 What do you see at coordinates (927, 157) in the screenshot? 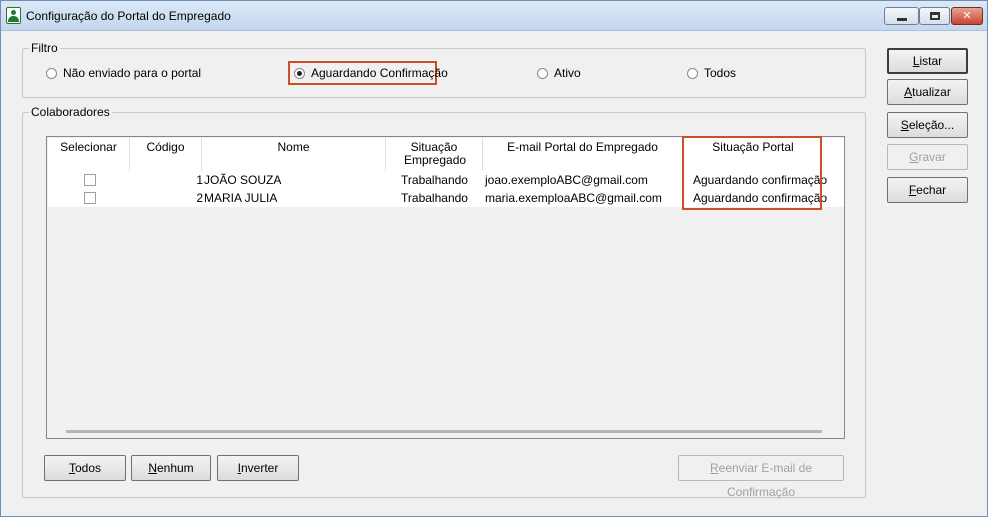
I see `gravar-button: Gravar` at bounding box center [927, 157].